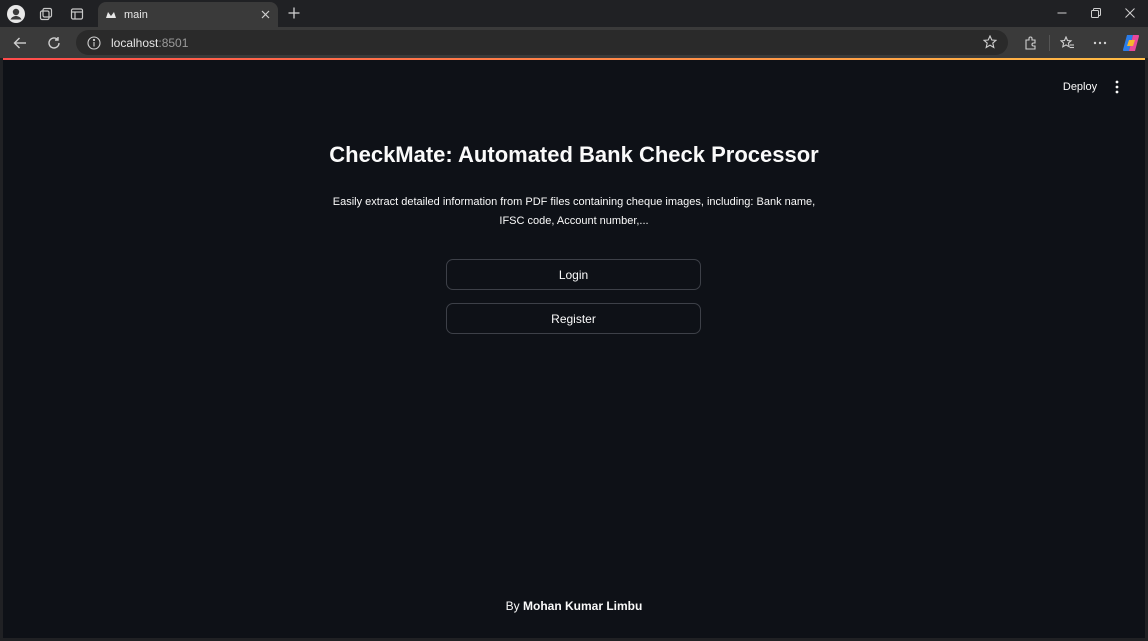 Image resolution: width=1148 pixels, height=641 pixels. What do you see at coordinates (20, 43) in the screenshot?
I see `back-icon` at bounding box center [20, 43].